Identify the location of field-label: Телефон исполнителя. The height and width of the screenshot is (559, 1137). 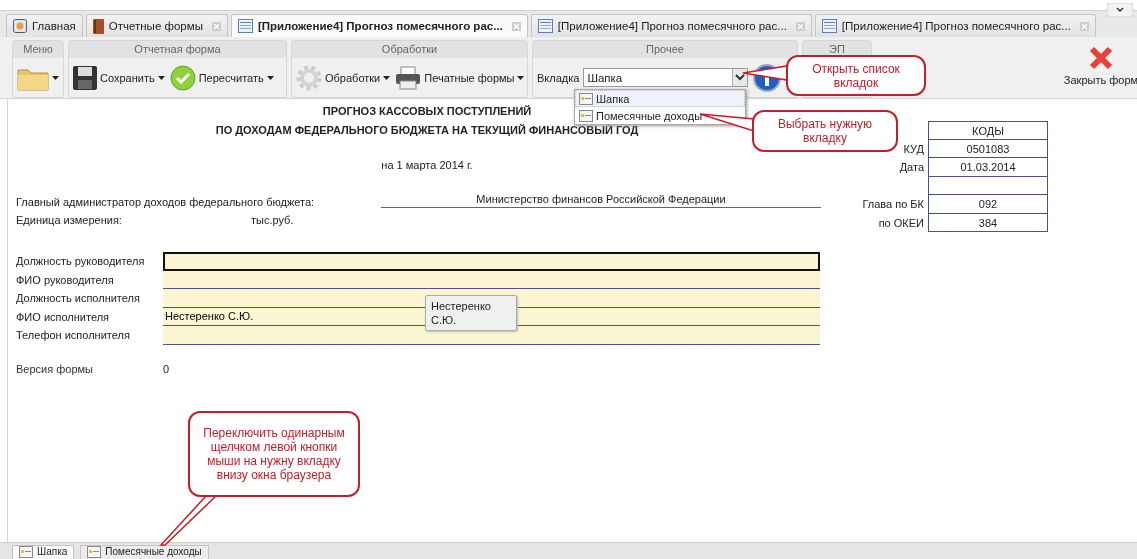
(73, 335).